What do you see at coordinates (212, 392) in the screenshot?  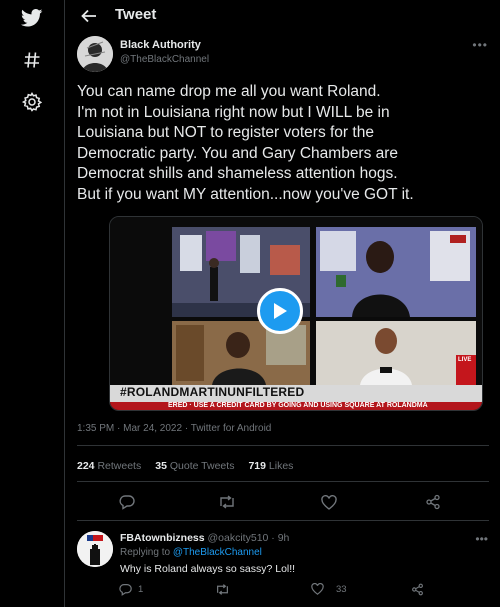 I see `video-banner-text: #ROLANDMARTINUNFILTERED` at bounding box center [212, 392].